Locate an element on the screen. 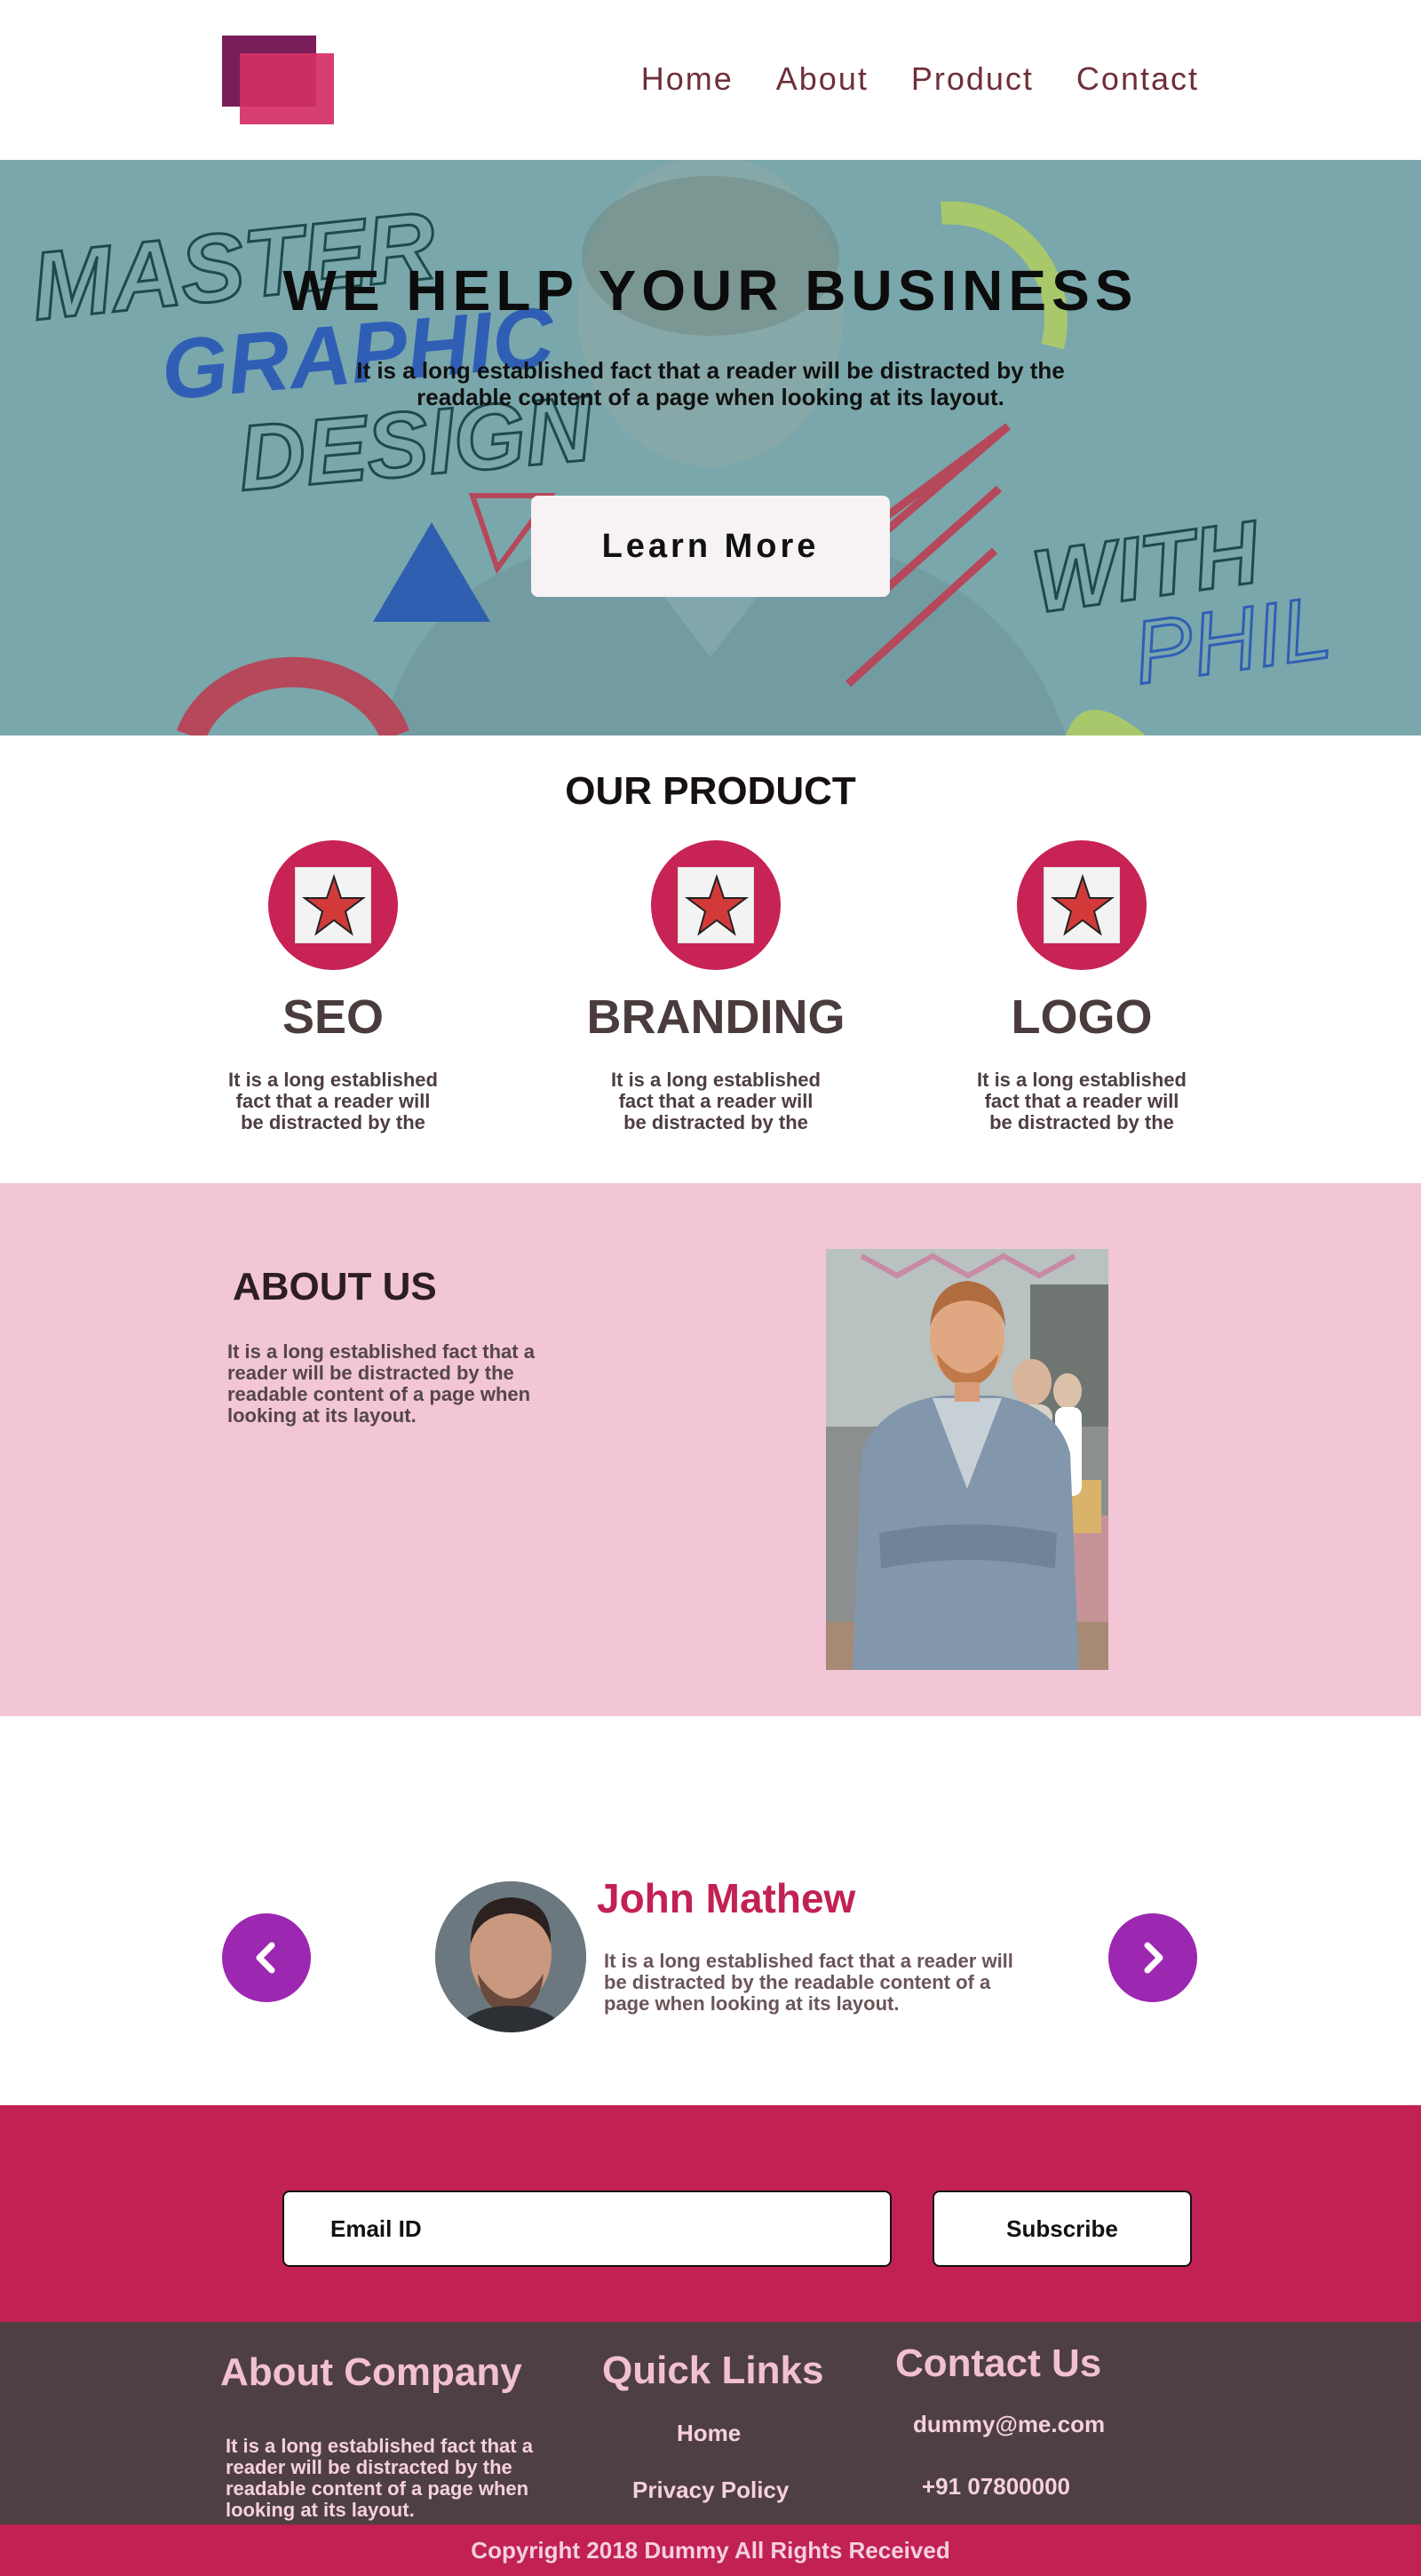 The image size is (1421, 2576). testimonial-name: John Mathew is located at coordinates (726, 1898).